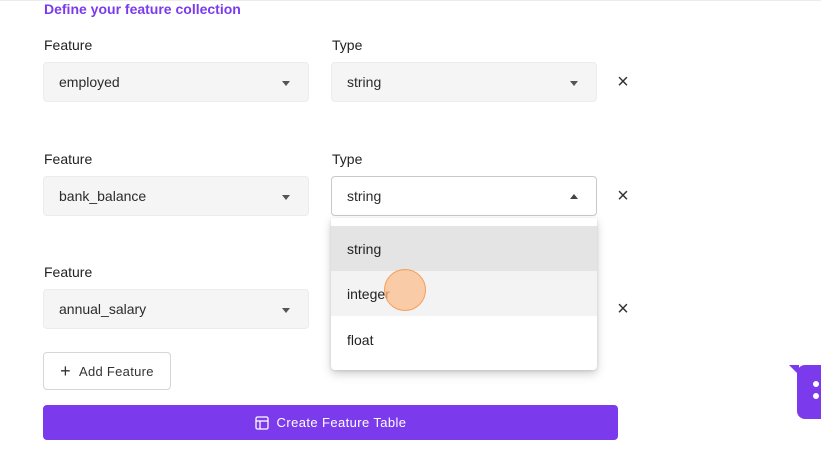 This screenshot has width=821, height=454. Describe the element at coordinates (405, 290) in the screenshot. I see `cursor-highlight` at that location.